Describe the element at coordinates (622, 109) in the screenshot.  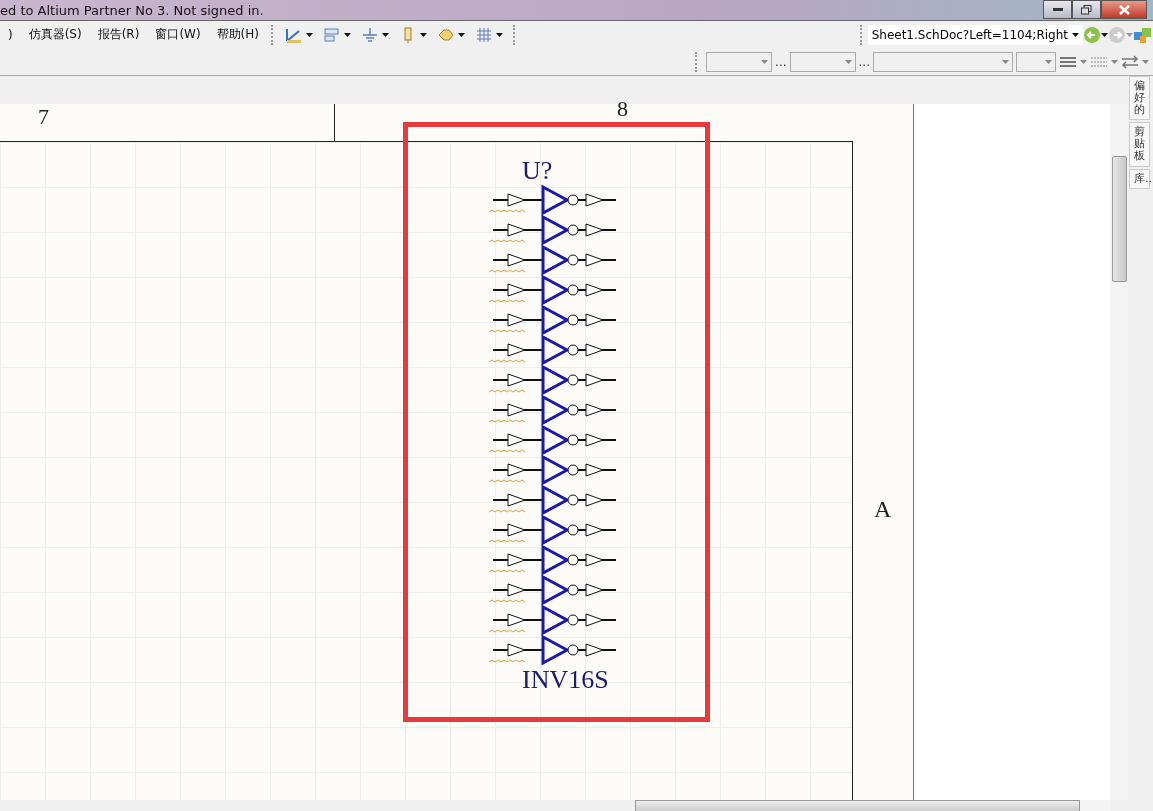
I see `zone-label: 8` at that location.